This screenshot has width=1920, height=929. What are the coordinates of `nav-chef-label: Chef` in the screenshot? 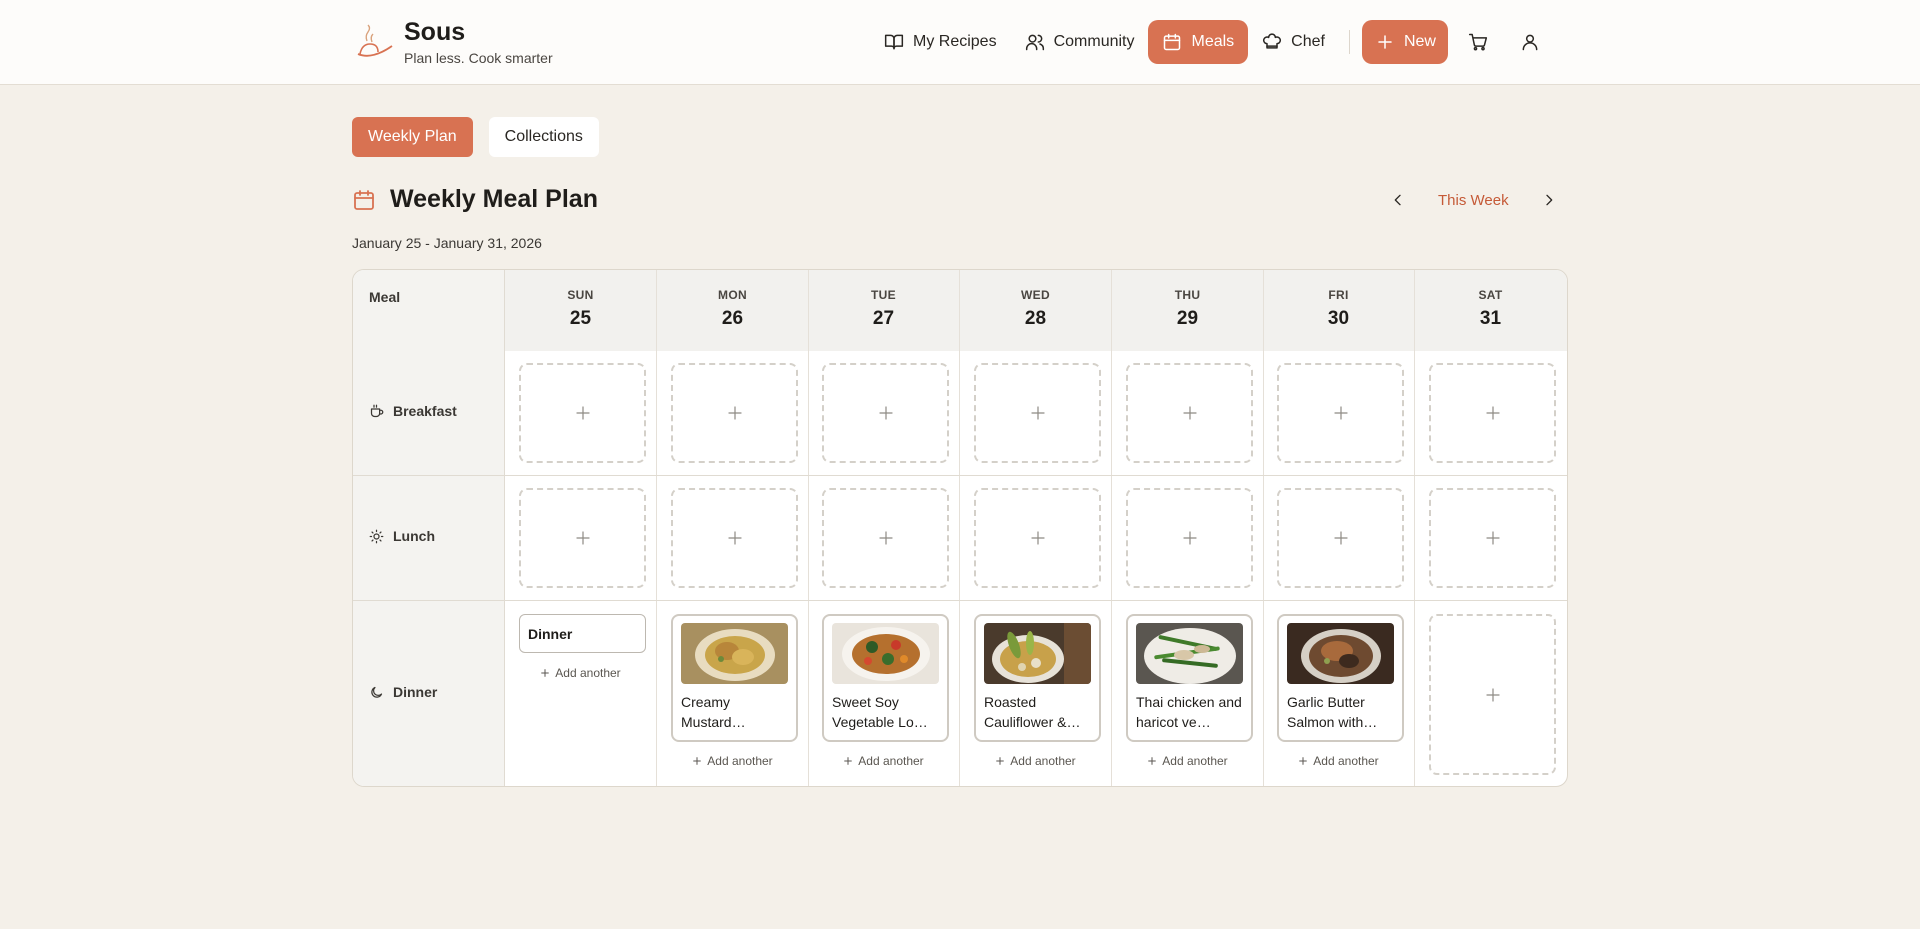 It's located at (1308, 41).